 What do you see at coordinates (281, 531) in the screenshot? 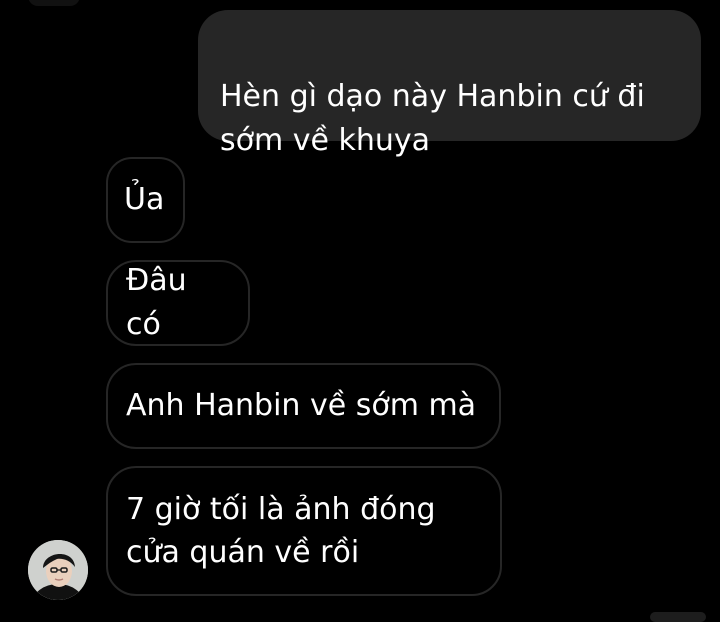
I see `message-text: 7 giờ tối là ảnh đóng cửa quán về rồi` at bounding box center [281, 531].